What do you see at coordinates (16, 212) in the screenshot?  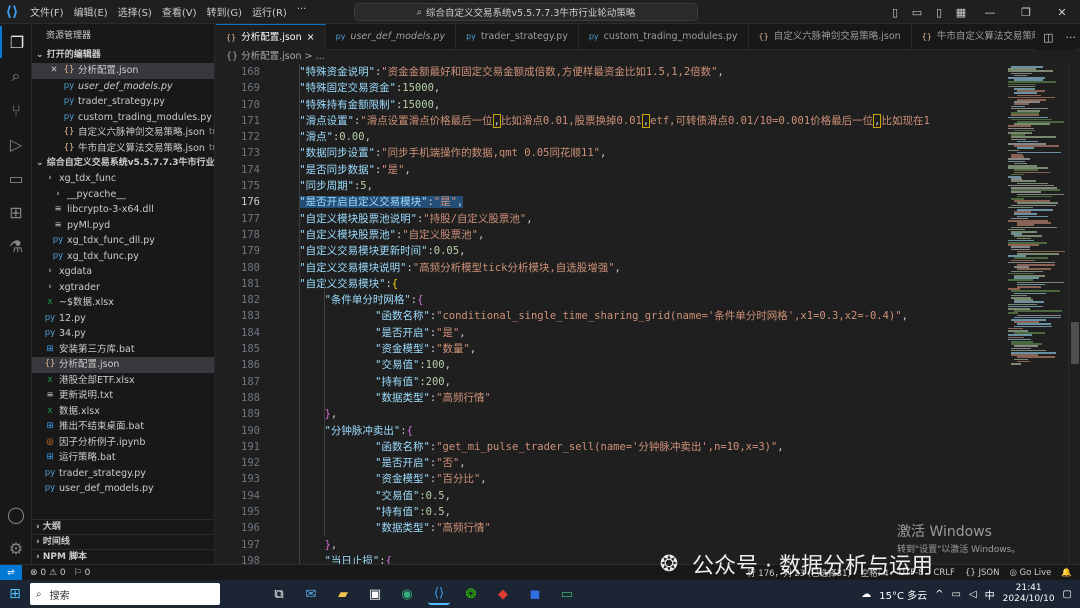 I see `extensions-icon: ⊞` at bounding box center [16, 212].